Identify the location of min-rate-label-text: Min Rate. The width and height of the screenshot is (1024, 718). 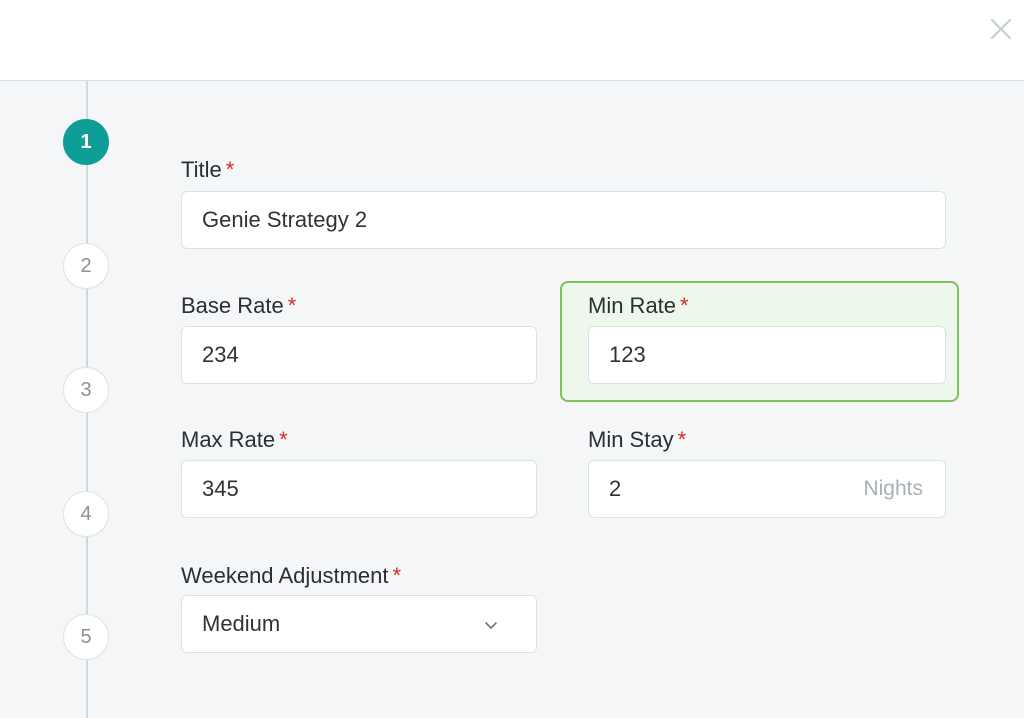
(632, 305).